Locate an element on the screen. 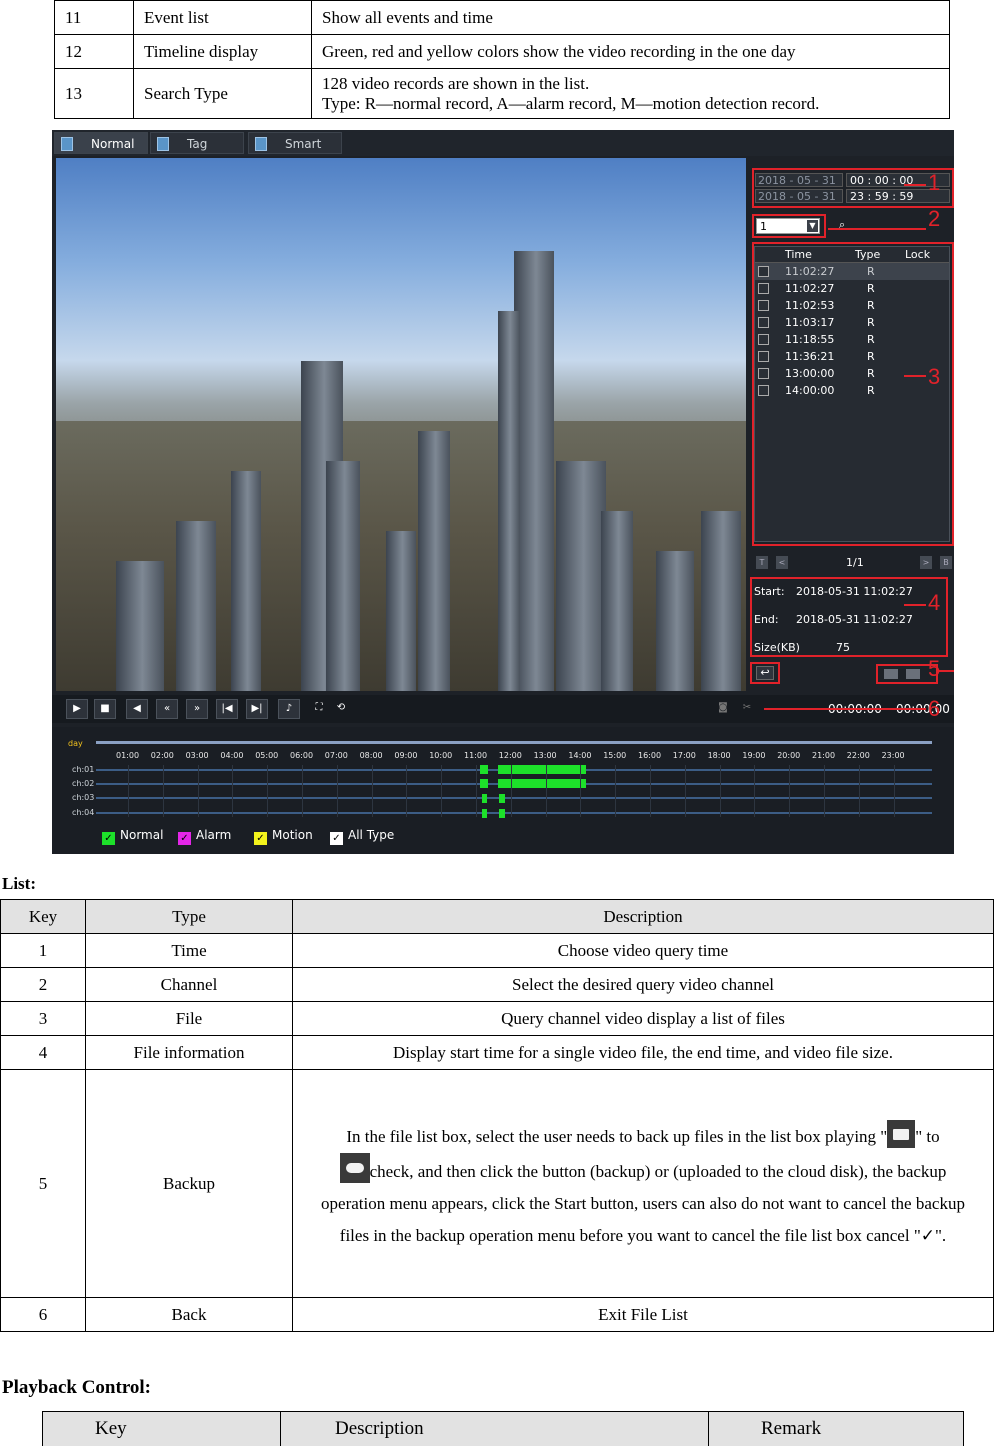  back-icon: ↩ is located at coordinates (765, 673).